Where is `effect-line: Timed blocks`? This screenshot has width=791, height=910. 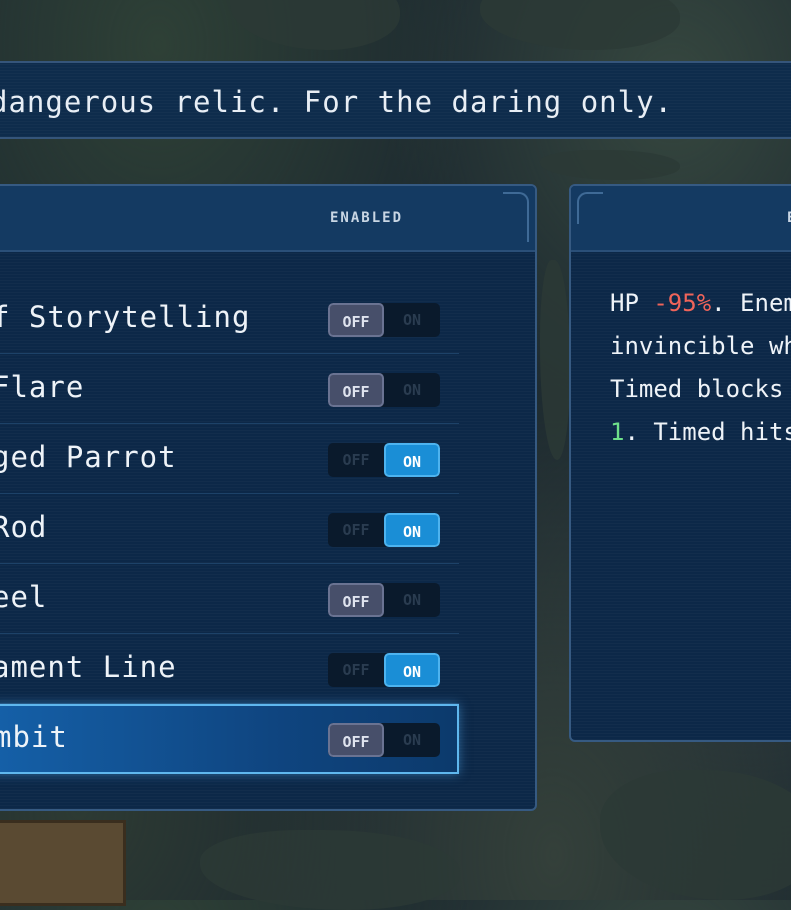 effect-line: Timed blocks is located at coordinates (697, 389).